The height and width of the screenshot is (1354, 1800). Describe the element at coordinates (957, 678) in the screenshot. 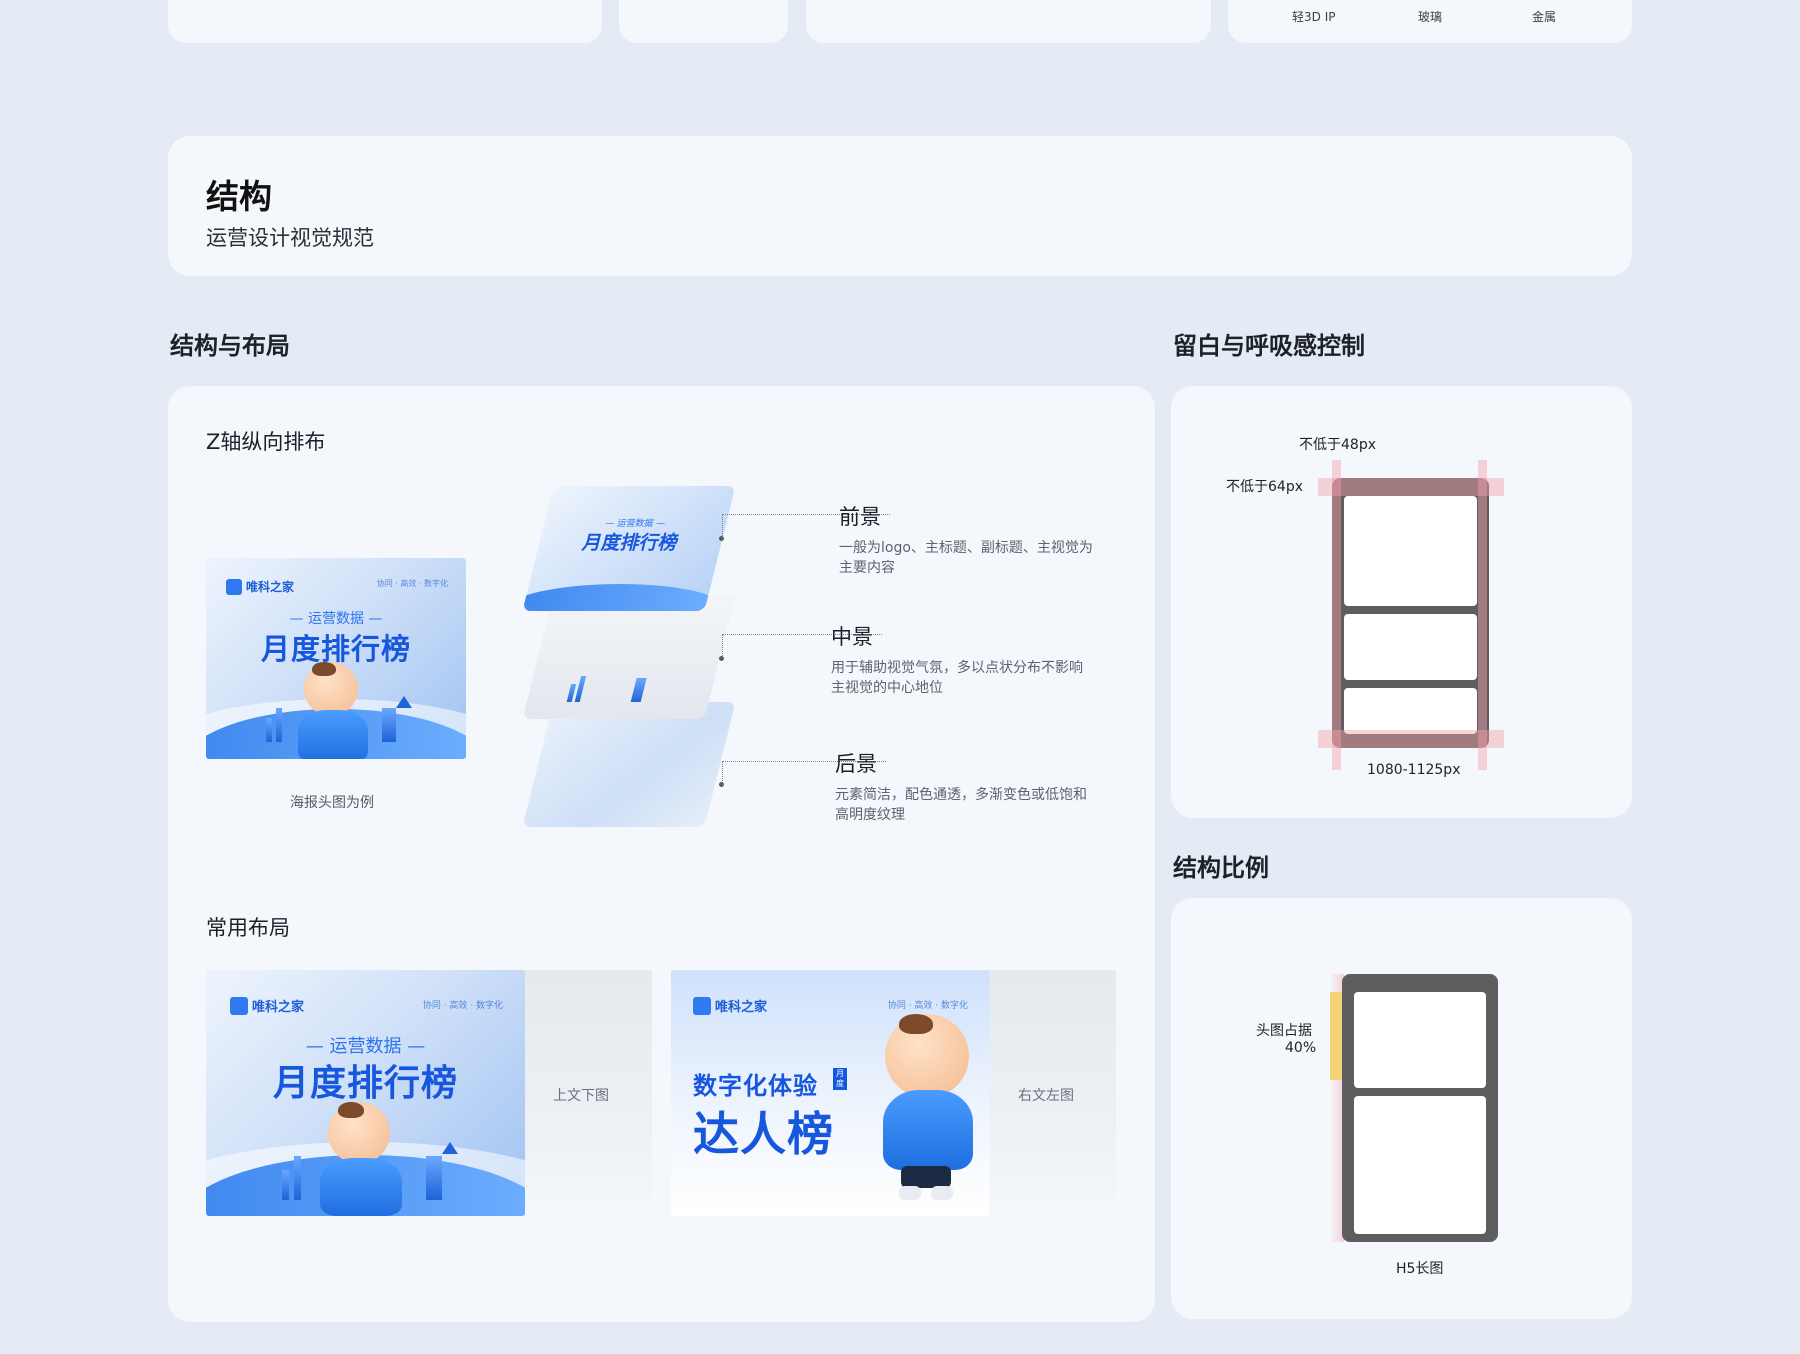

I see `midground-desc: 用于辅助视觉气氛，多以点状分布不影响主视觉的中心地位` at that location.